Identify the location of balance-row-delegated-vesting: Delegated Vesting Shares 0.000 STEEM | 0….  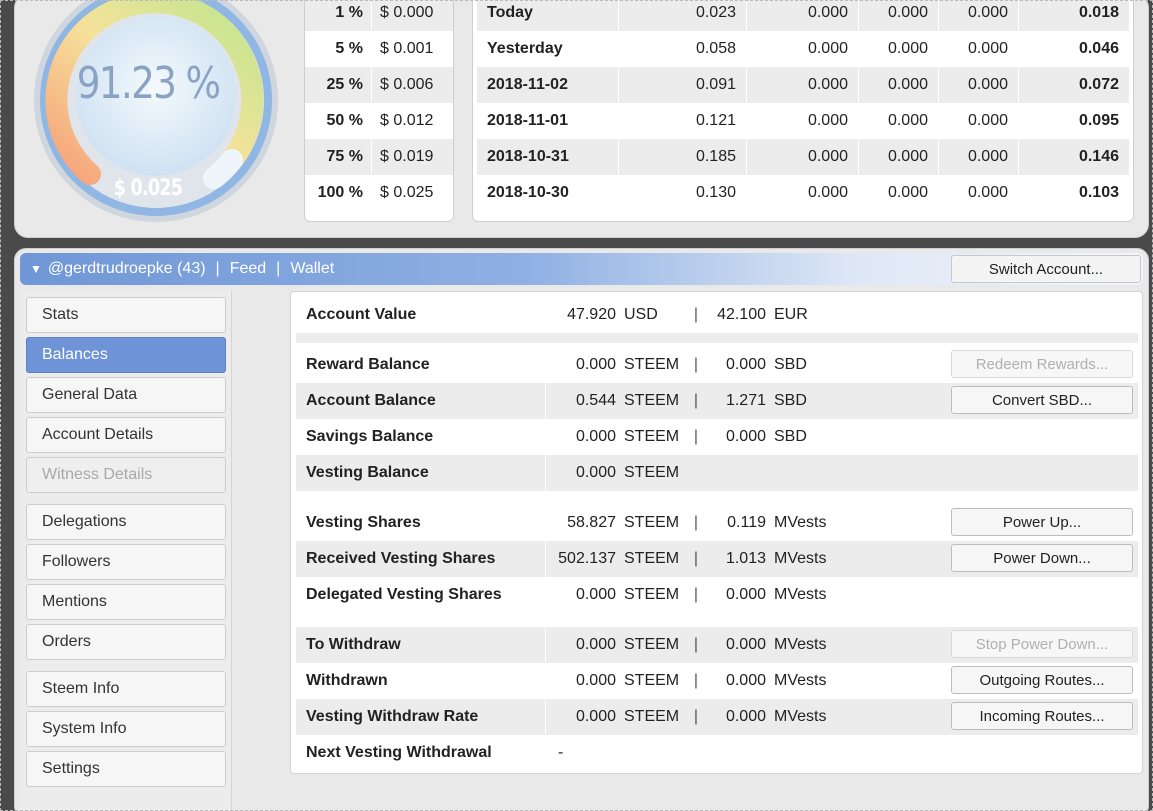
(717, 595).